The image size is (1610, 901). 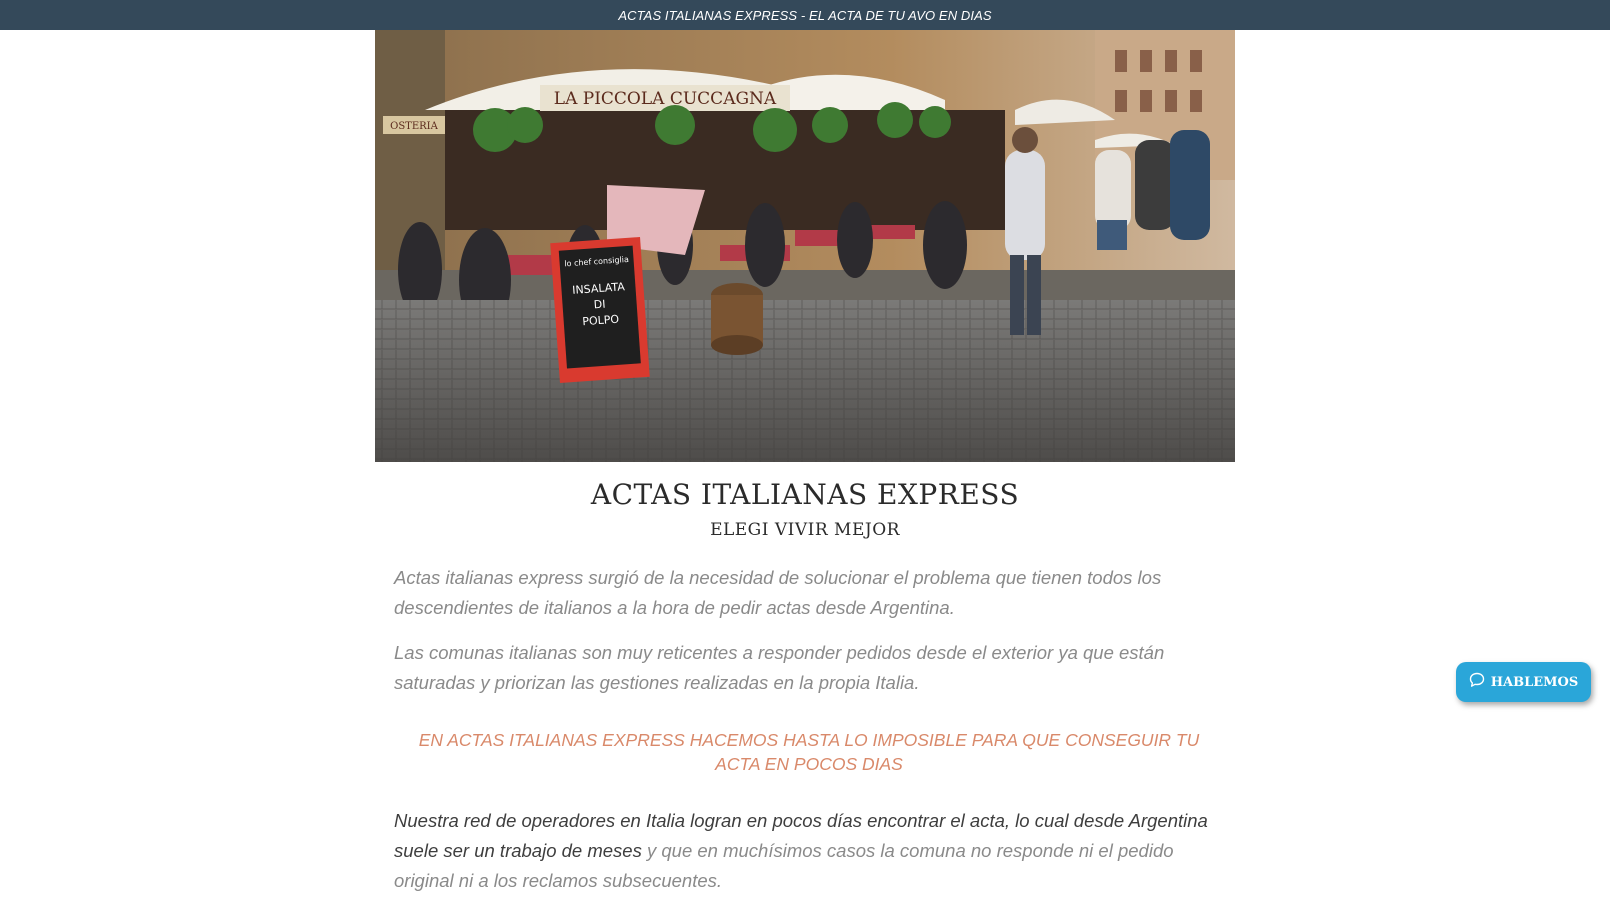 I want to click on chat-bubble-icon, so click(x=1477, y=682).